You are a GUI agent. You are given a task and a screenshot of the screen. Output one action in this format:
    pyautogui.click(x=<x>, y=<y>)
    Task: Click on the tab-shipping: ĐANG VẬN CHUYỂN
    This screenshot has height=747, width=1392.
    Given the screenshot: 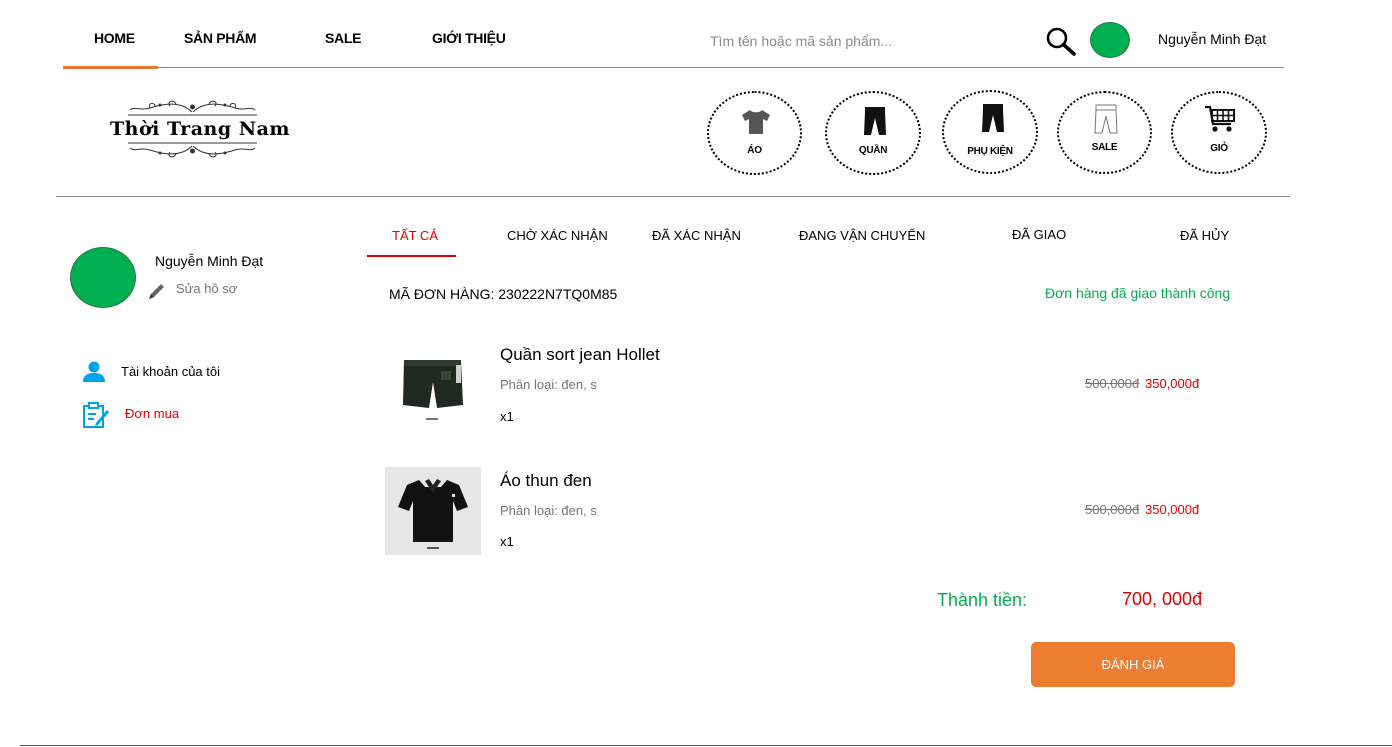 What is the action you would take?
    pyautogui.click(x=862, y=235)
    